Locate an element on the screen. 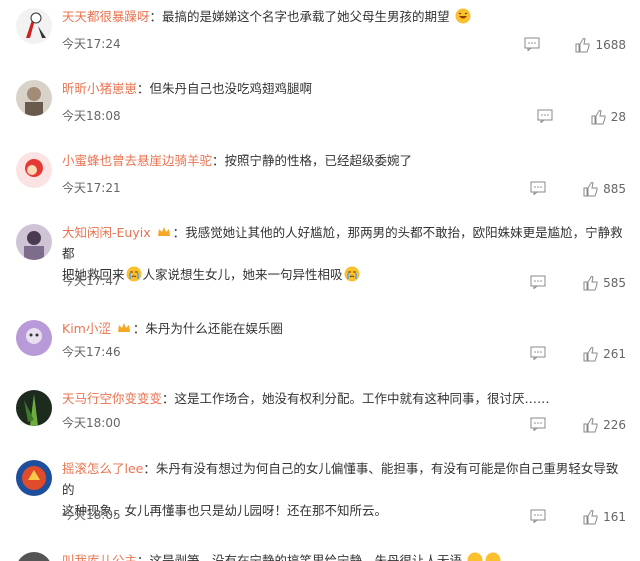 The image size is (640, 561). comment-item: Kim小涩 ：朱丹为什么还能在娱乐圈 今天17:46 261 is located at coordinates (320, 346).